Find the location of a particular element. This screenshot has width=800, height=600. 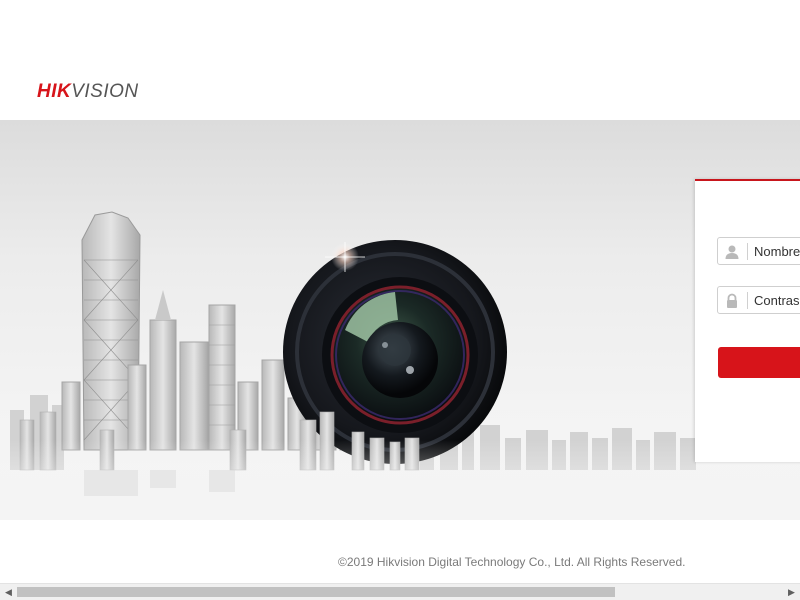

user-icon is located at coordinates (732, 252).